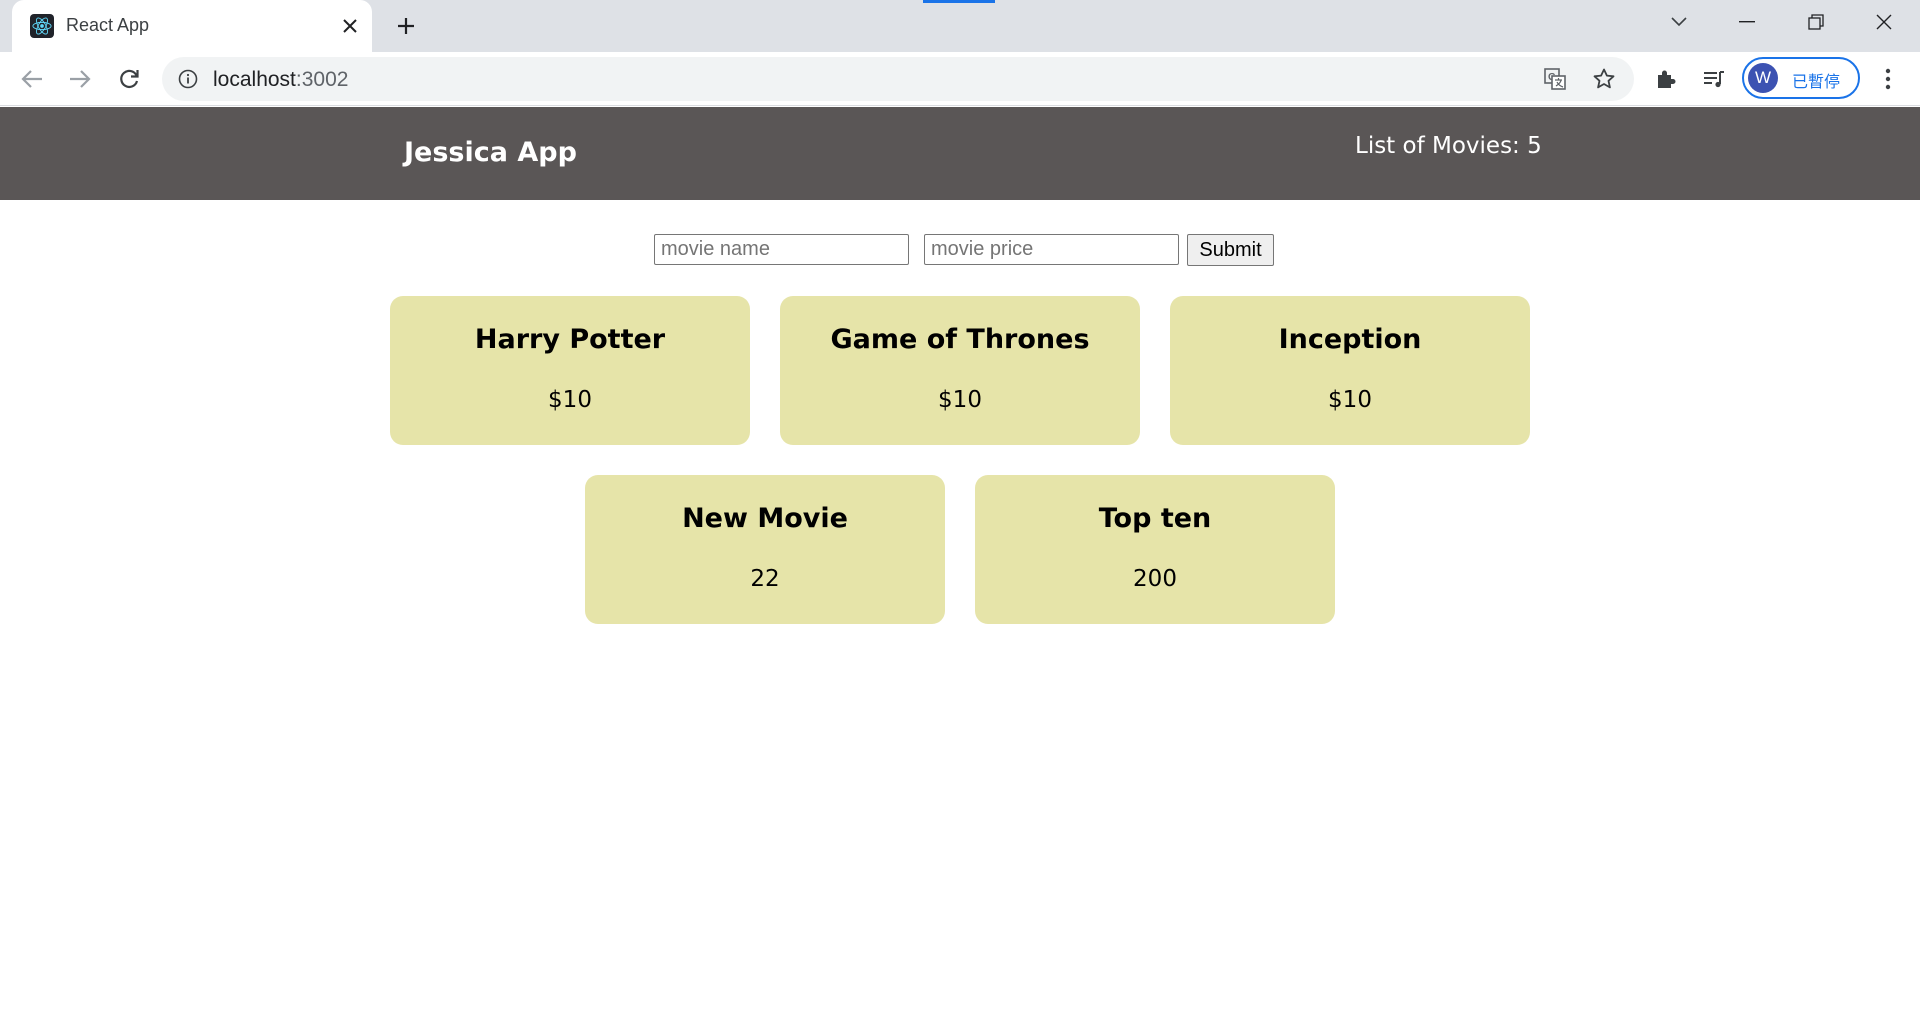  Describe the element at coordinates (322, 79) in the screenshot. I see `url-port: :3002` at that location.